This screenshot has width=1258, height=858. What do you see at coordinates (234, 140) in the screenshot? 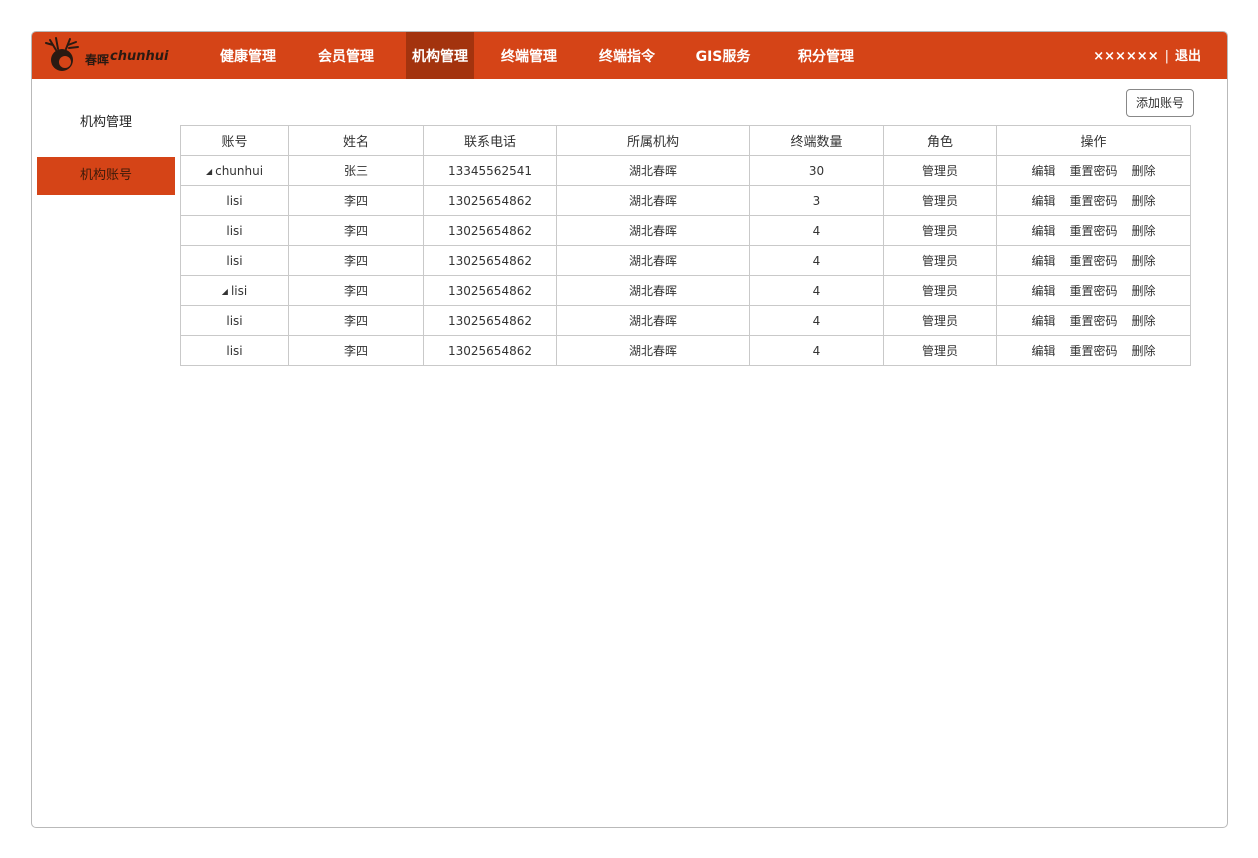
I see `header-account: 账号` at bounding box center [234, 140].